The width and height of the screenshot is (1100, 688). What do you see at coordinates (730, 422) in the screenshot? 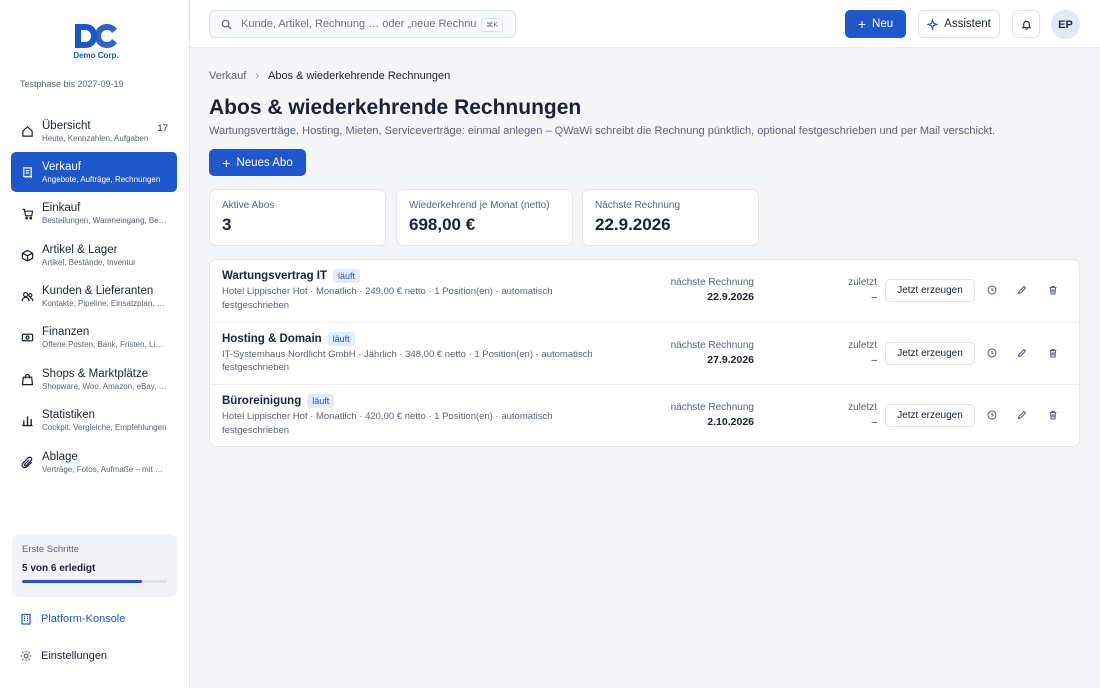
I see `next-invoice-date: 2.10.2026` at bounding box center [730, 422].